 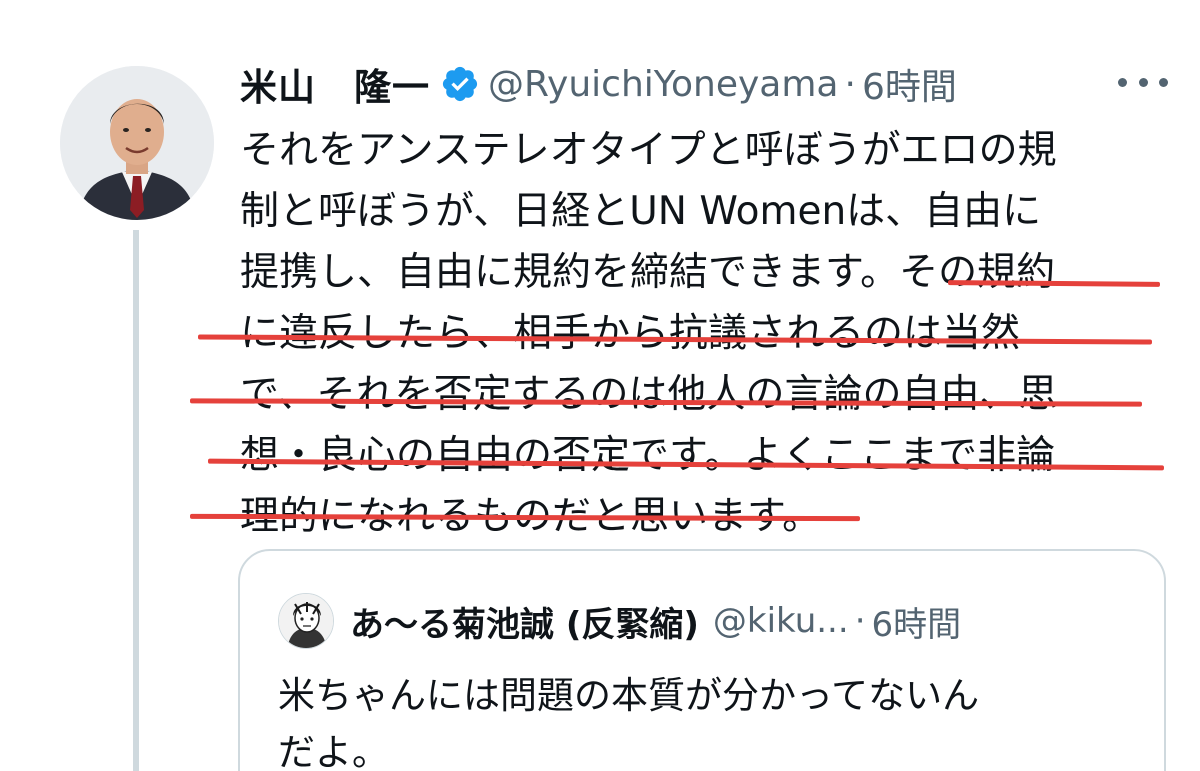 I want to click on author-display-name: 米山 隆一, so click(x=335, y=84).